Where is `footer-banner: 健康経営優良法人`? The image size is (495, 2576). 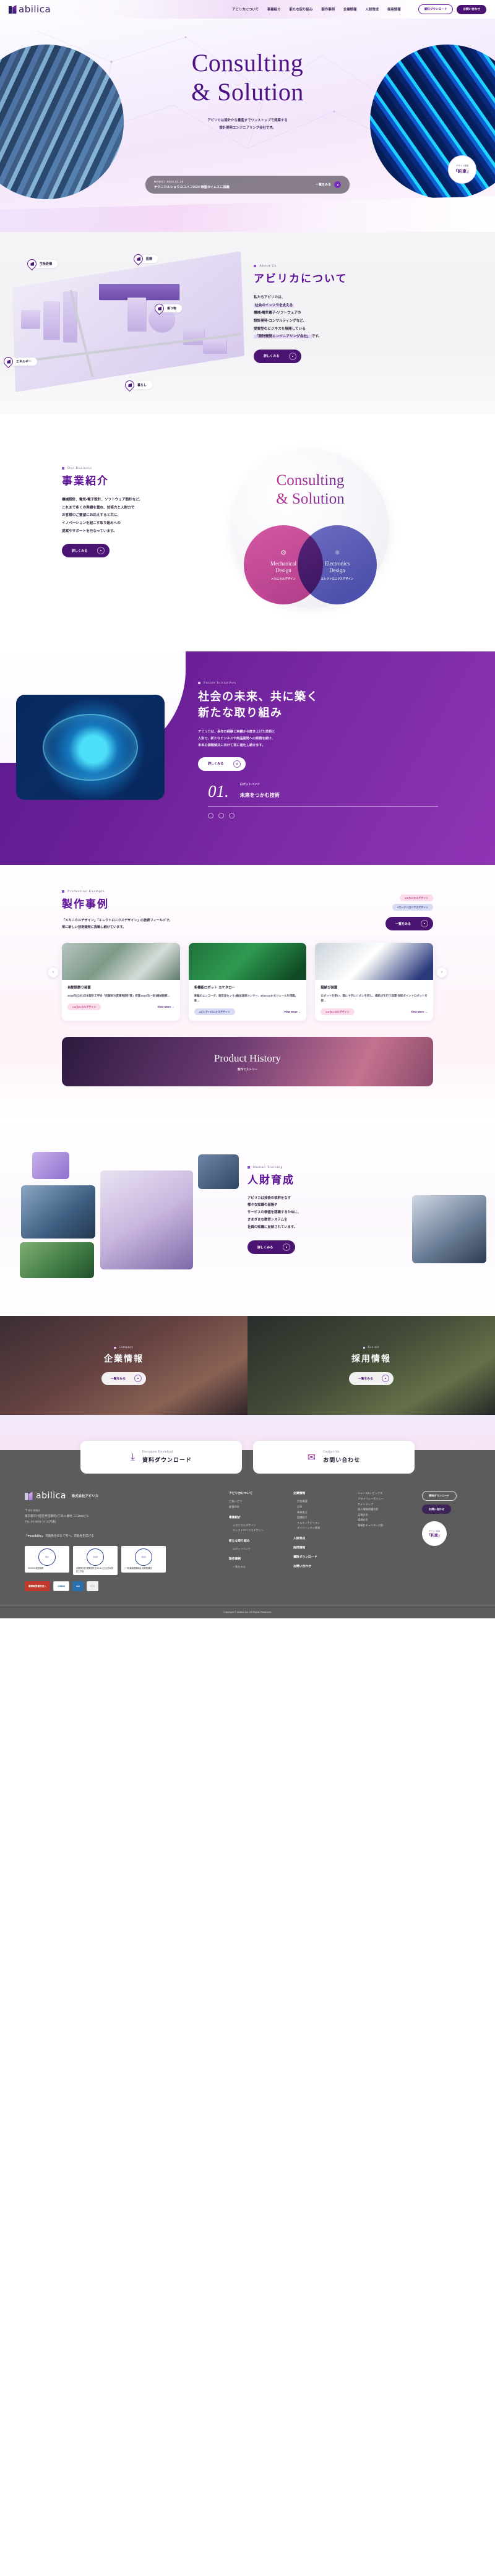 footer-banner: 健康経営優良法人 is located at coordinates (37, 1586).